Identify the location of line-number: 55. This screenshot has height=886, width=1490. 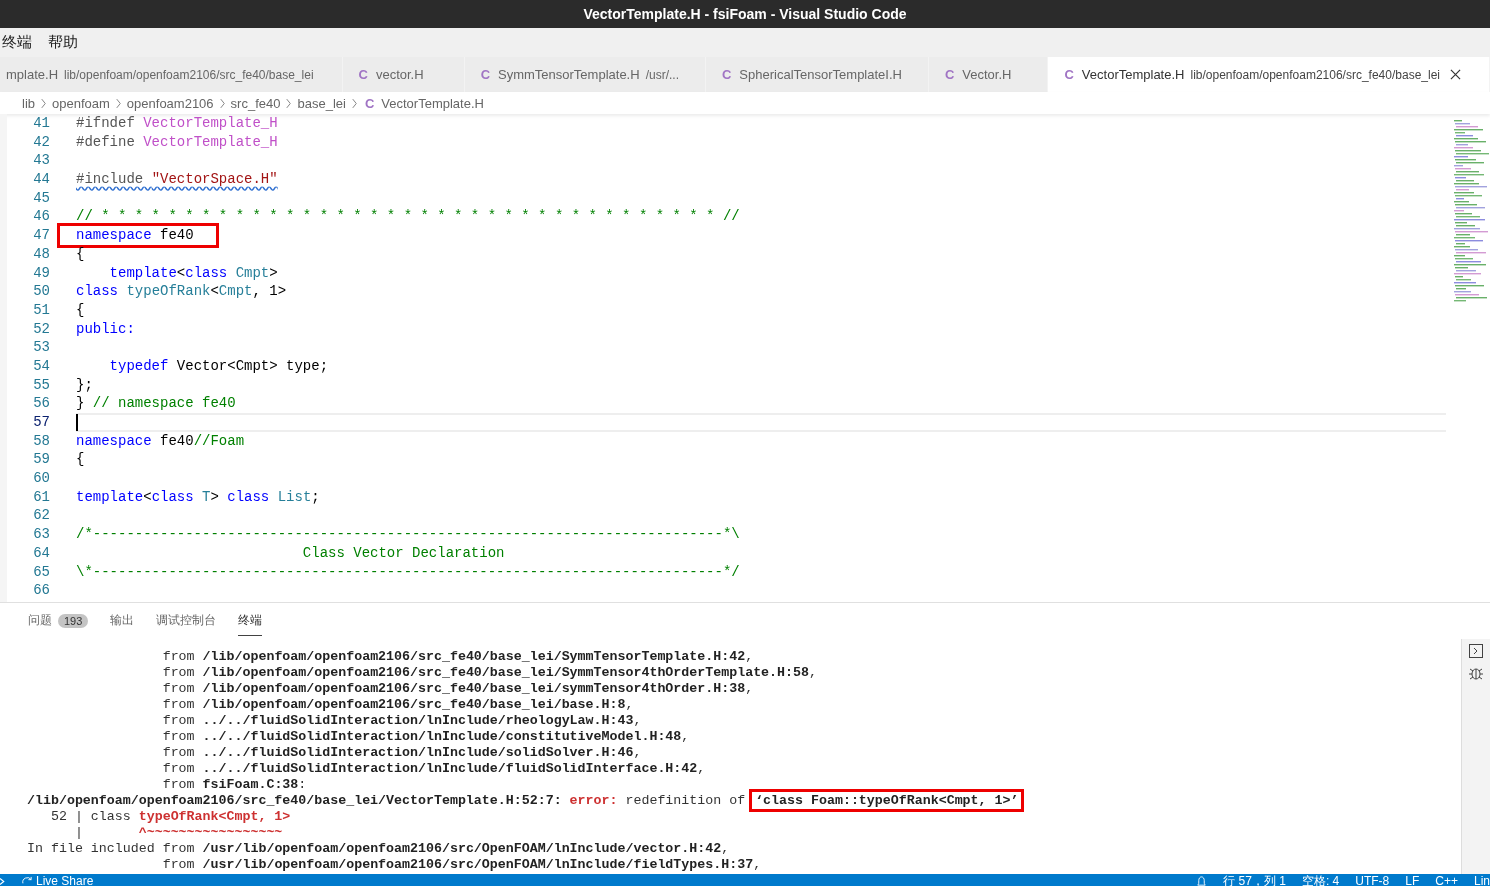
(41, 385).